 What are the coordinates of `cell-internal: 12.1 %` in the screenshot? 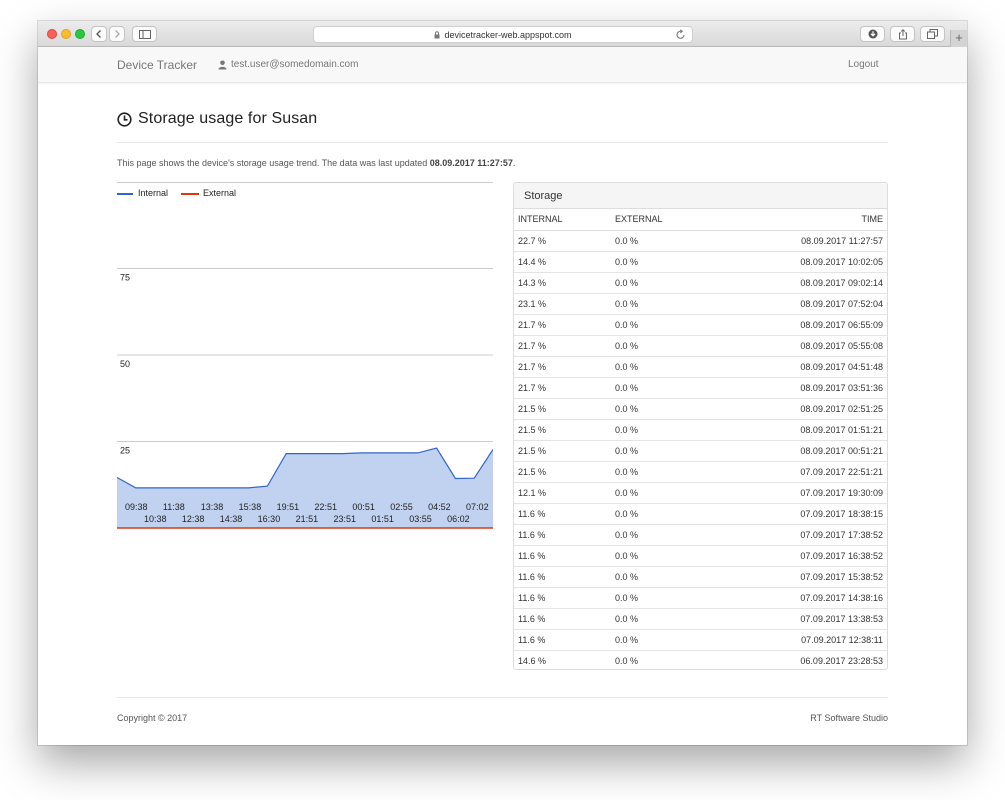 It's located at (562, 492).